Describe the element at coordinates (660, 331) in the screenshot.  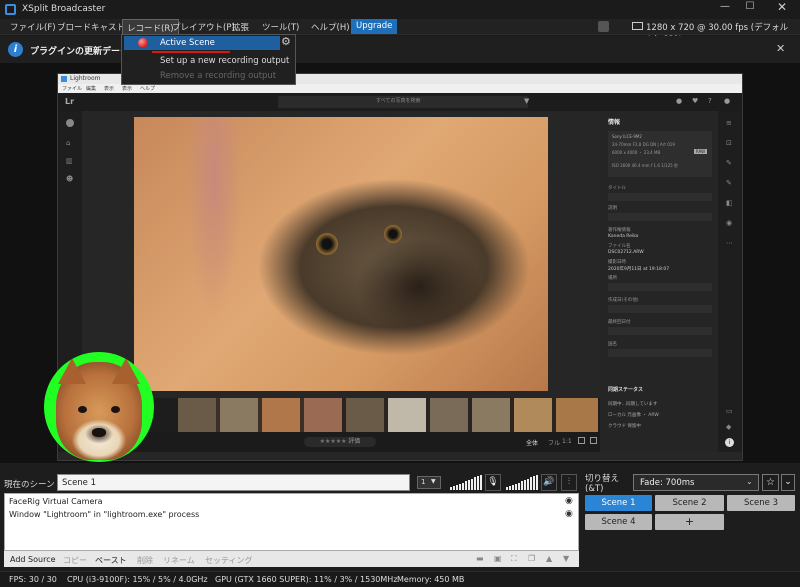
I see `last-date-input` at that location.